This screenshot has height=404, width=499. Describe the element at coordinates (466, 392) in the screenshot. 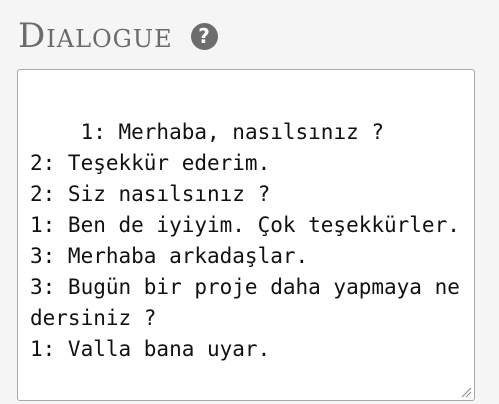

I see `resize-grip-icon` at that location.